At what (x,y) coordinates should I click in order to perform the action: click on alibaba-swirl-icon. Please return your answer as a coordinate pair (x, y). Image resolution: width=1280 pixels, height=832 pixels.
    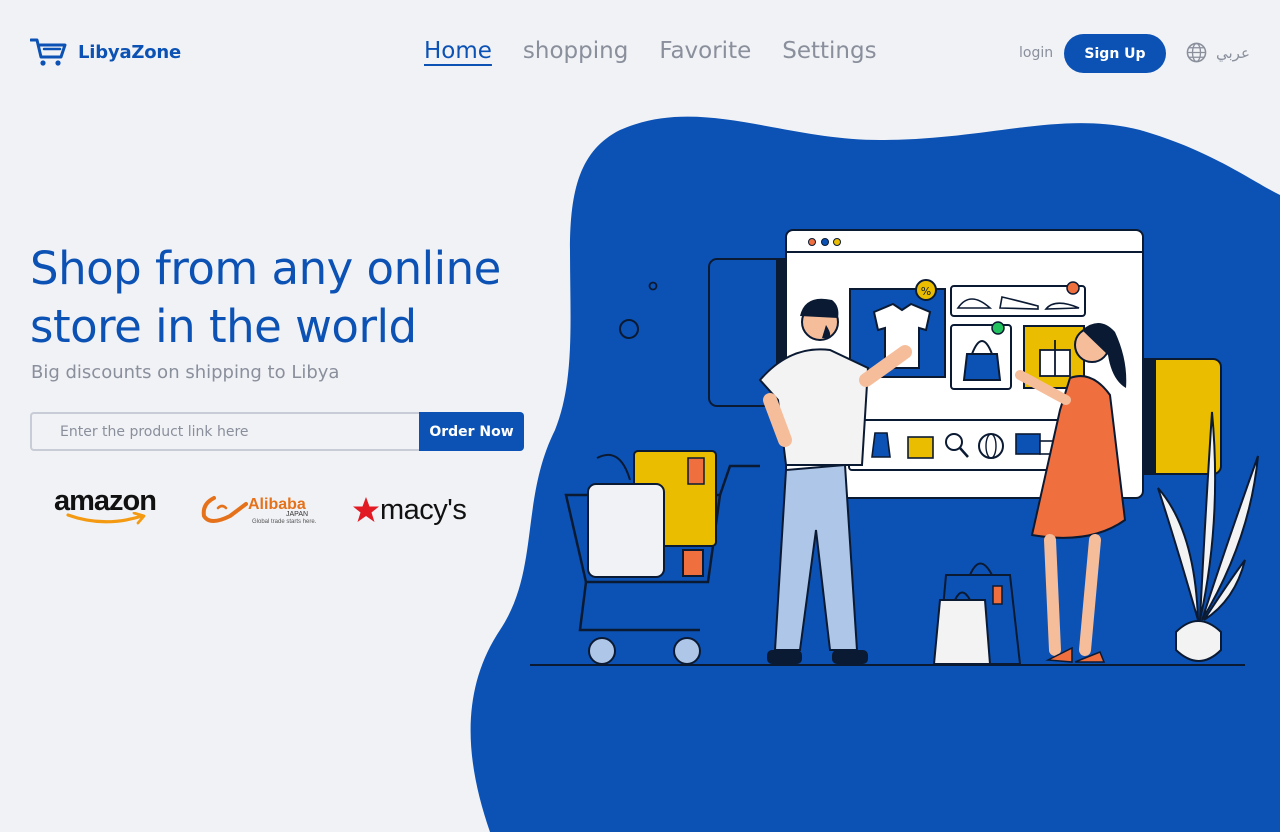
    Looking at the image, I should click on (224, 509).